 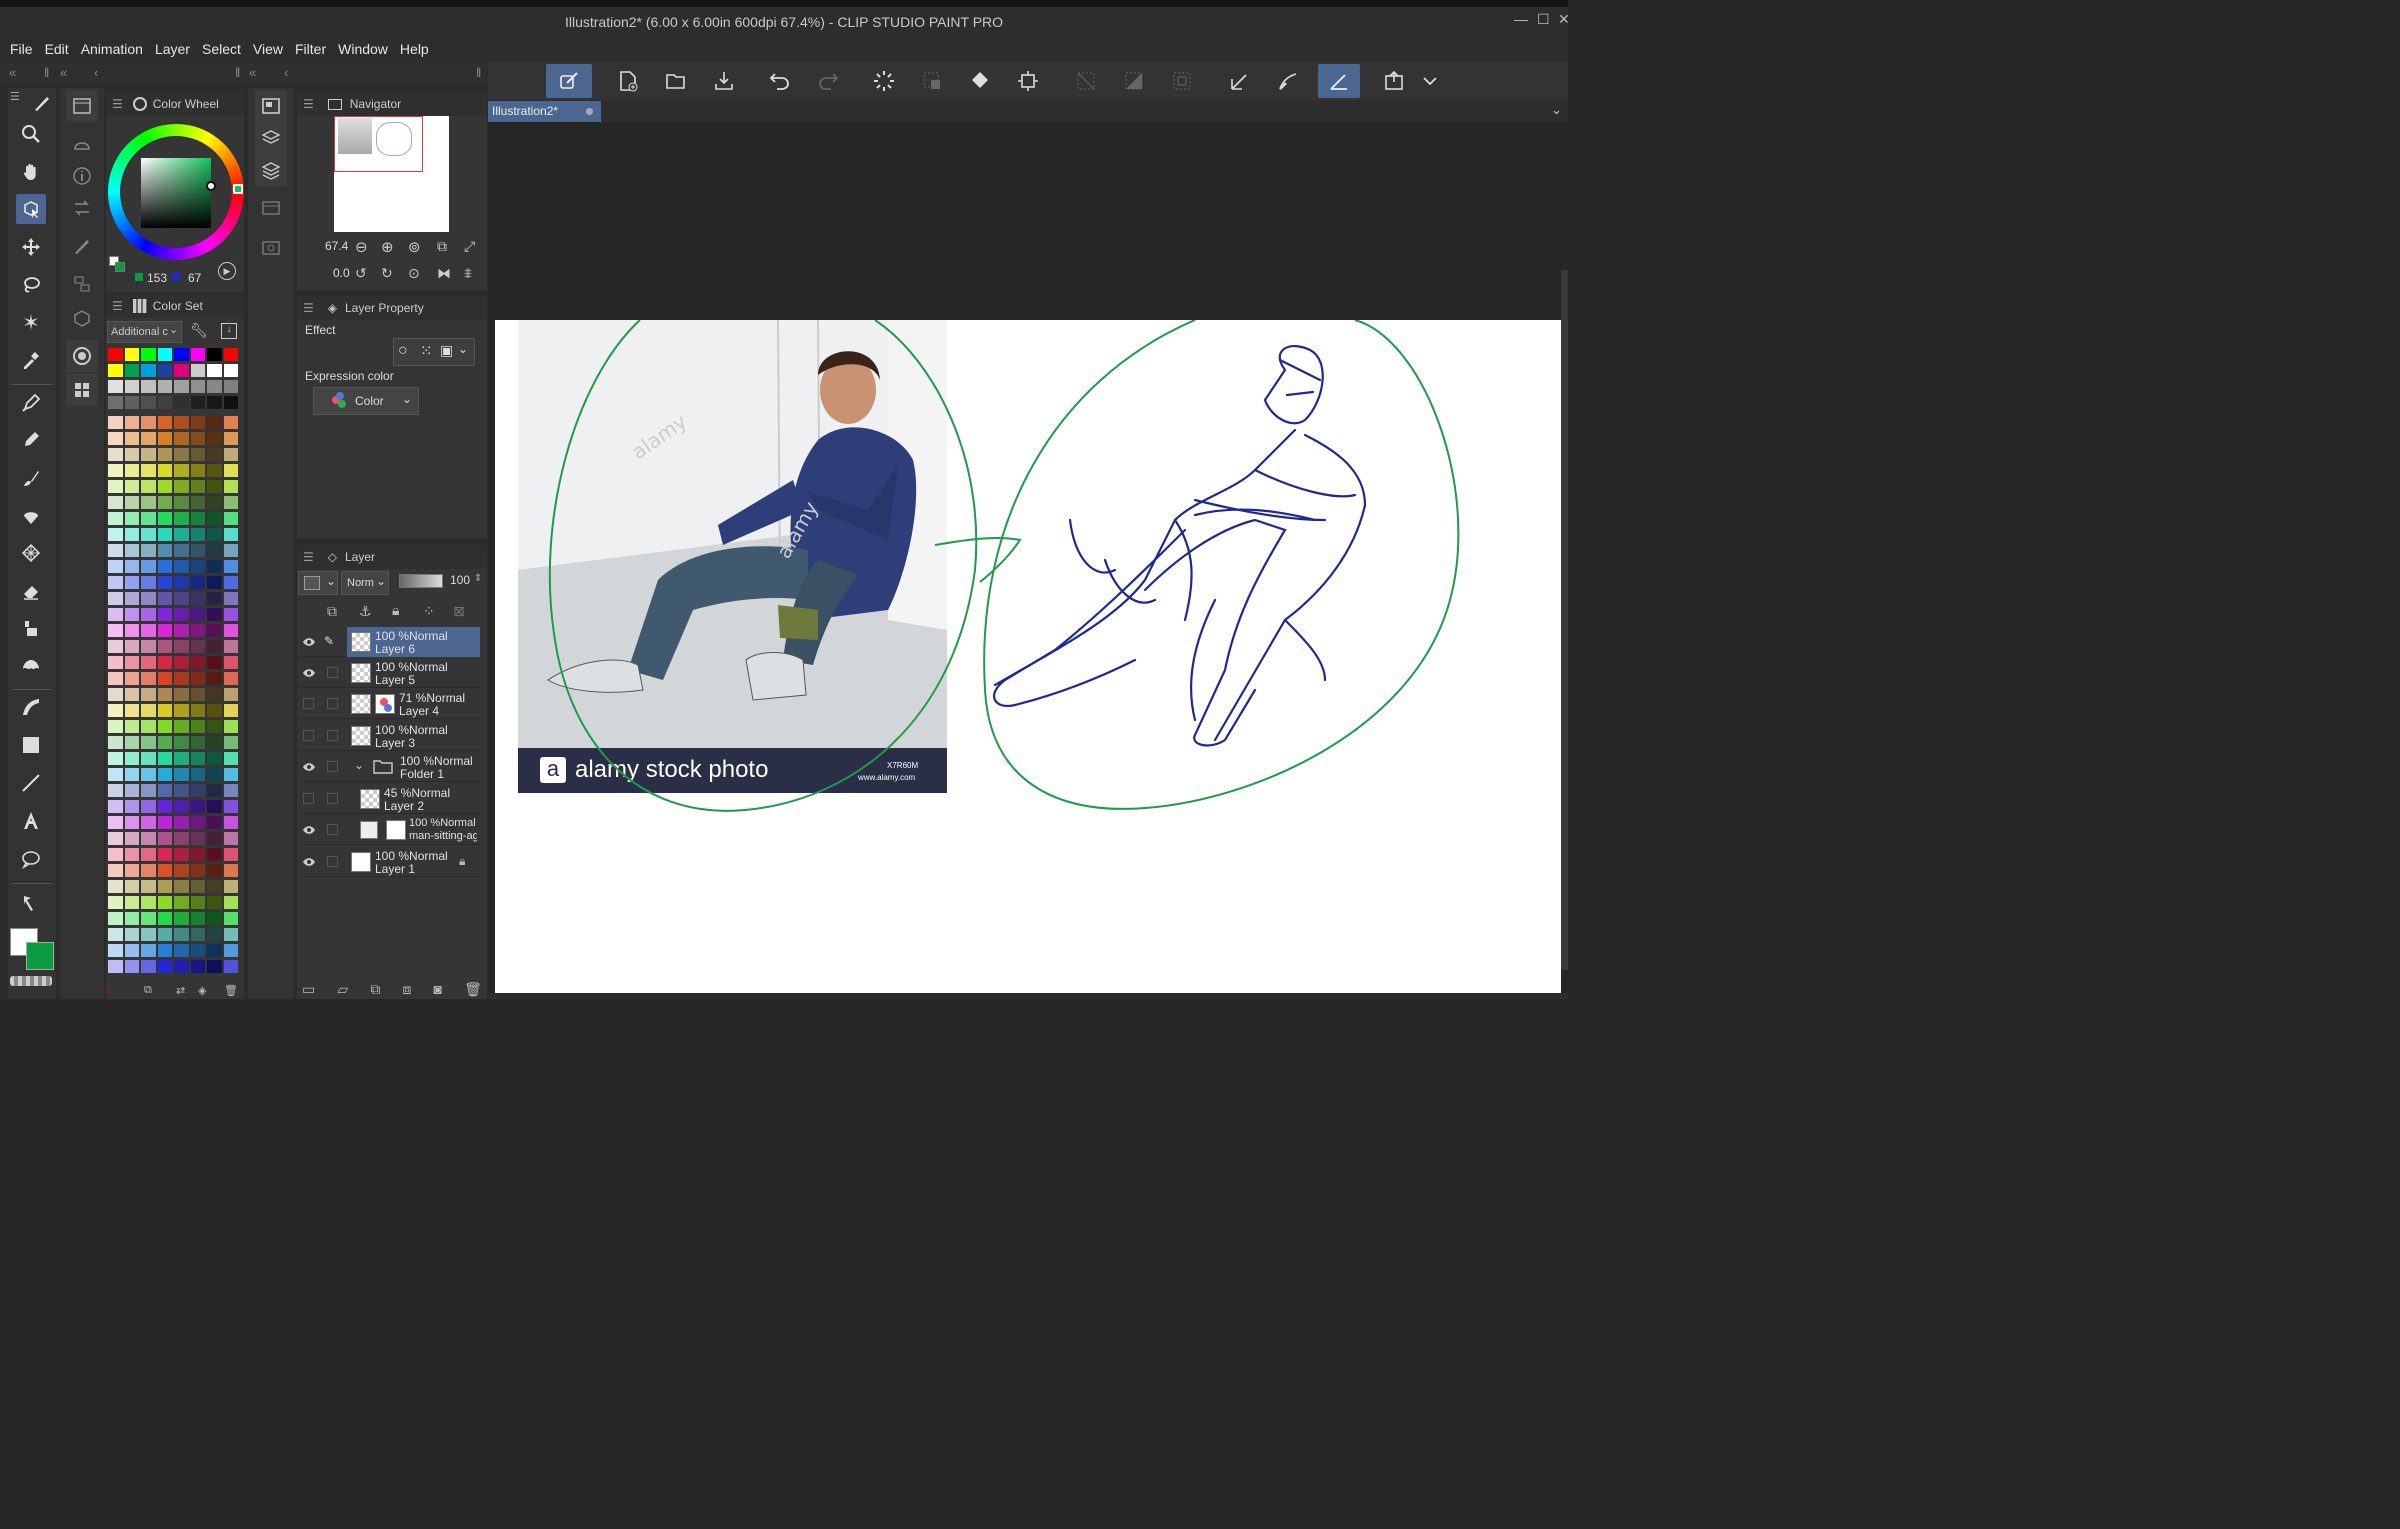 I want to click on operation-icon, so click(x=31, y=209).